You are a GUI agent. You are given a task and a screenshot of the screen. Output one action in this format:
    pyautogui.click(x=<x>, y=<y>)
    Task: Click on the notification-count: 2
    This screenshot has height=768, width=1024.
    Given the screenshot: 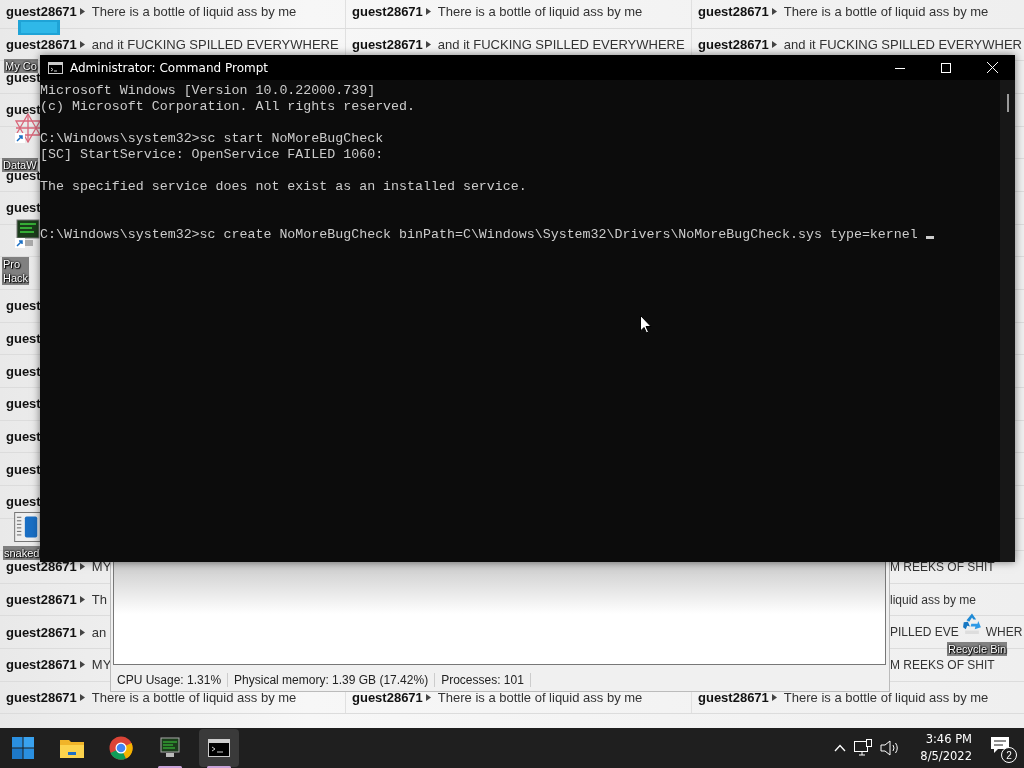 What is the action you would take?
    pyautogui.click(x=1009, y=755)
    